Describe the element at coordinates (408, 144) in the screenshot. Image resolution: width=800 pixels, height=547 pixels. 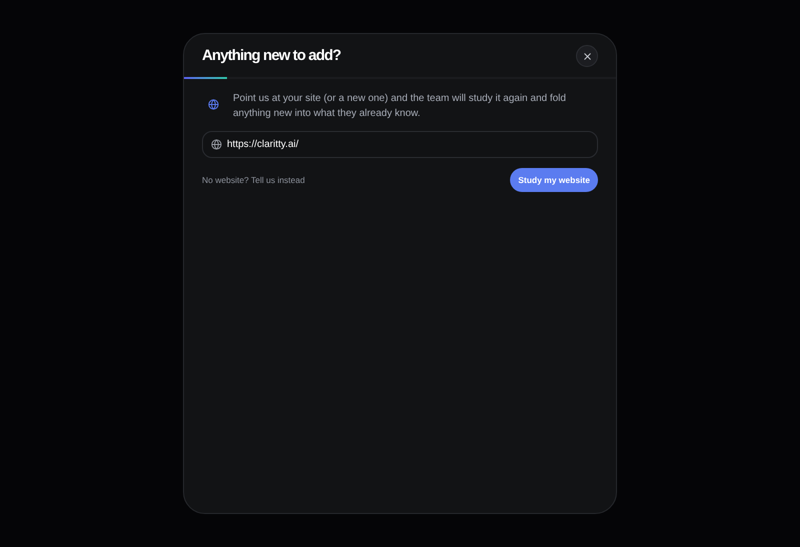
I see `url-input: https://claritty.ai/` at that location.